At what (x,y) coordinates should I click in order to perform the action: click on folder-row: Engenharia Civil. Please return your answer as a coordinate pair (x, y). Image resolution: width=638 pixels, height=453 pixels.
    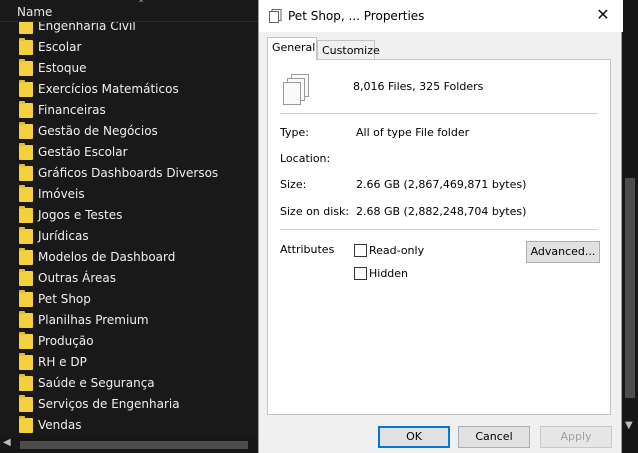
    Looking at the image, I should click on (129, 29).